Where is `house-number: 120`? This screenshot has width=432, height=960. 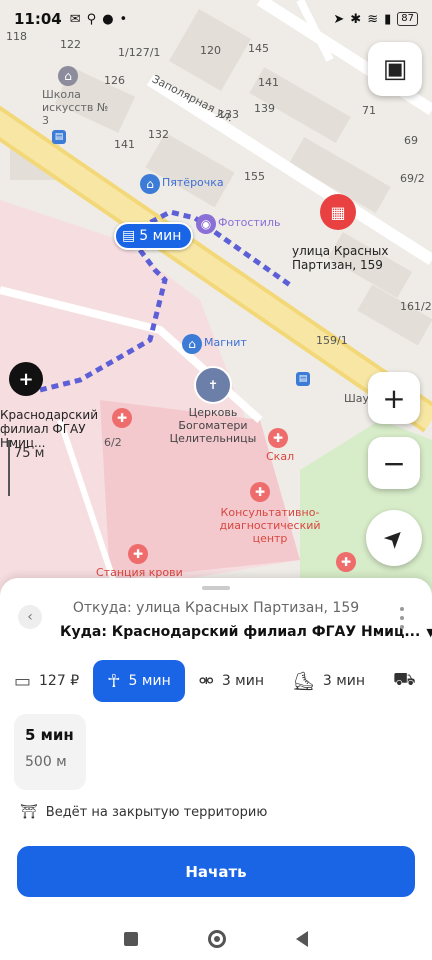 house-number: 120 is located at coordinates (210, 50).